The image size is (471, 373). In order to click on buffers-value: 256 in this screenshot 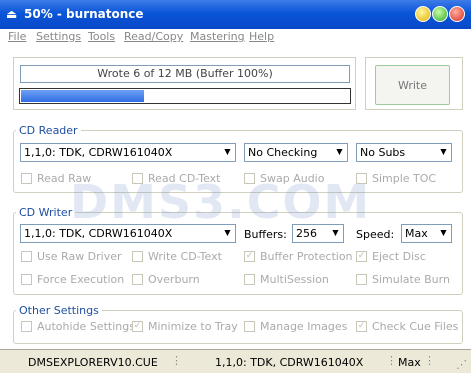, I will do `click(306, 233)`.